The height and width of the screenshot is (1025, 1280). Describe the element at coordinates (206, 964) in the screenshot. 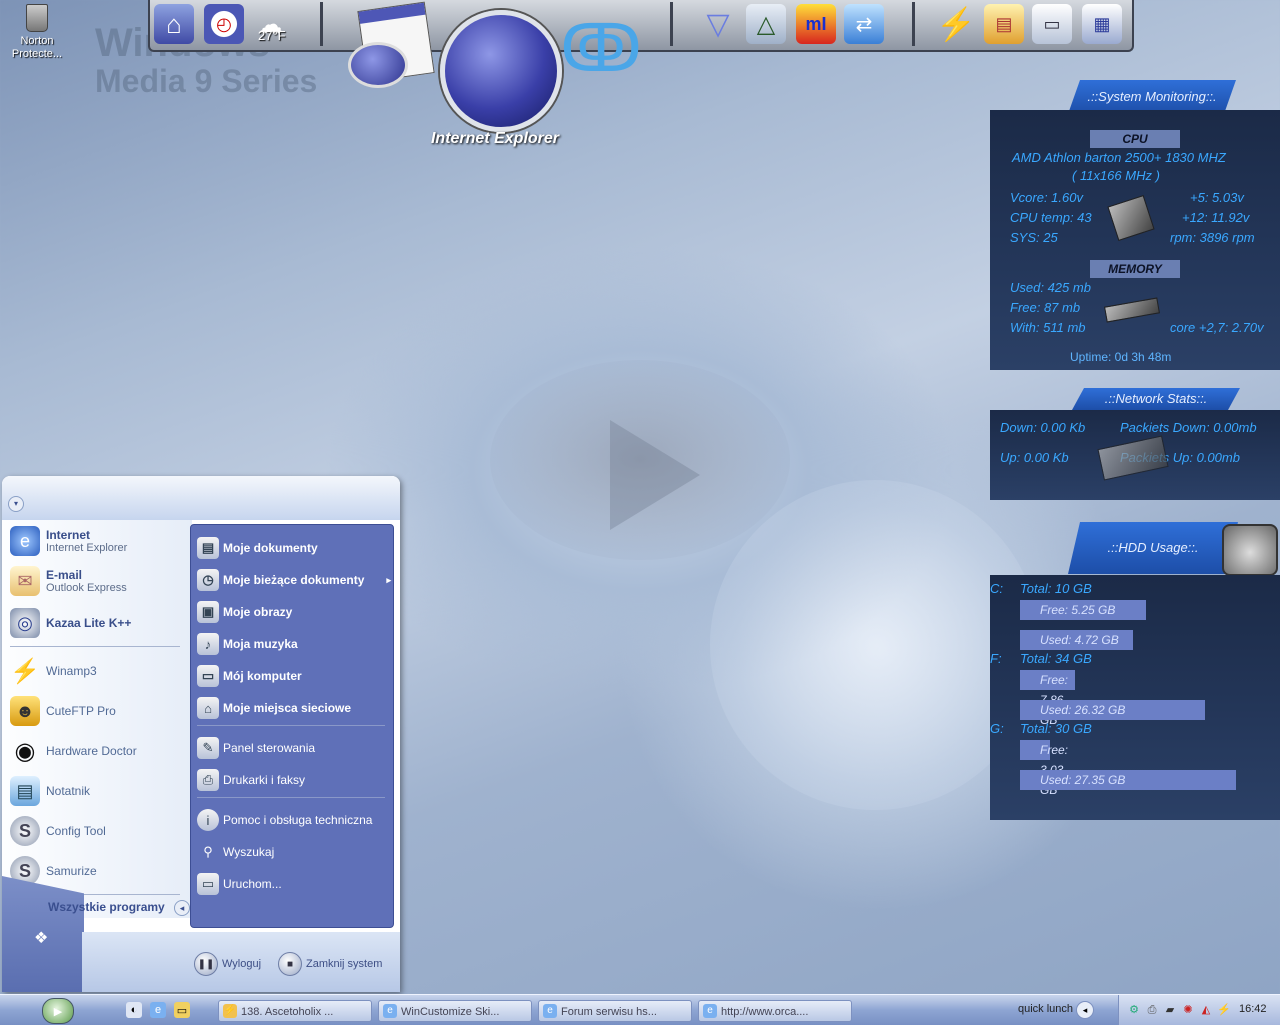

I see `pause-icon: ❚❚` at that location.